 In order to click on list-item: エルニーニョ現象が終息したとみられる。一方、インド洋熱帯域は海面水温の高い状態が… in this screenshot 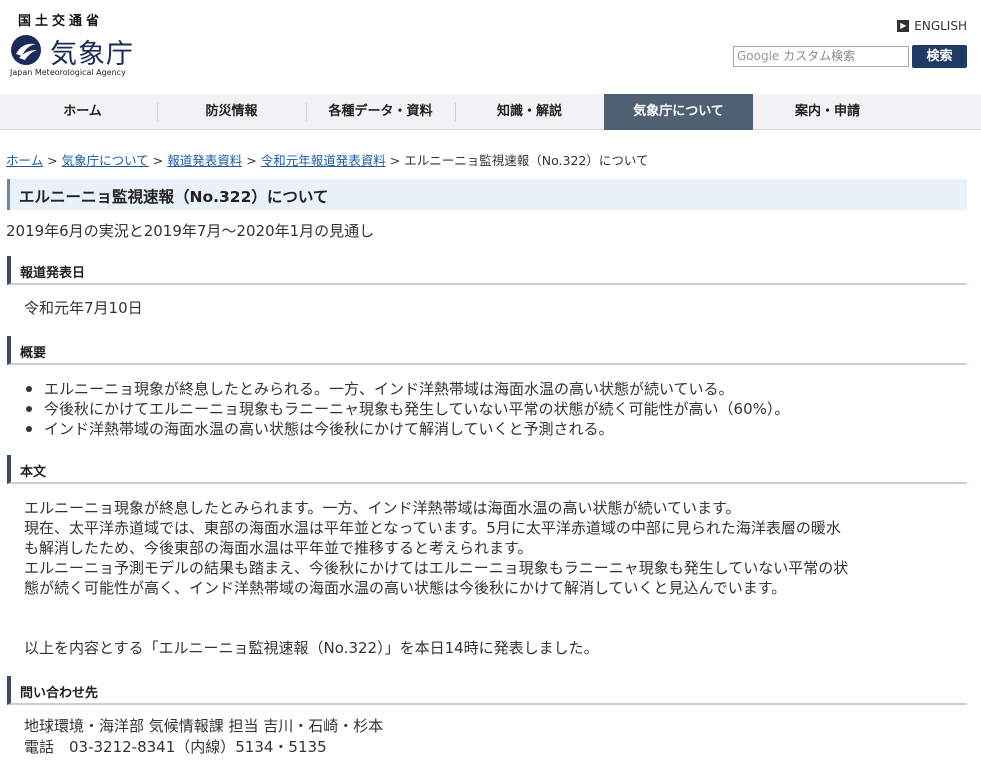, I will do `click(406, 389)`.